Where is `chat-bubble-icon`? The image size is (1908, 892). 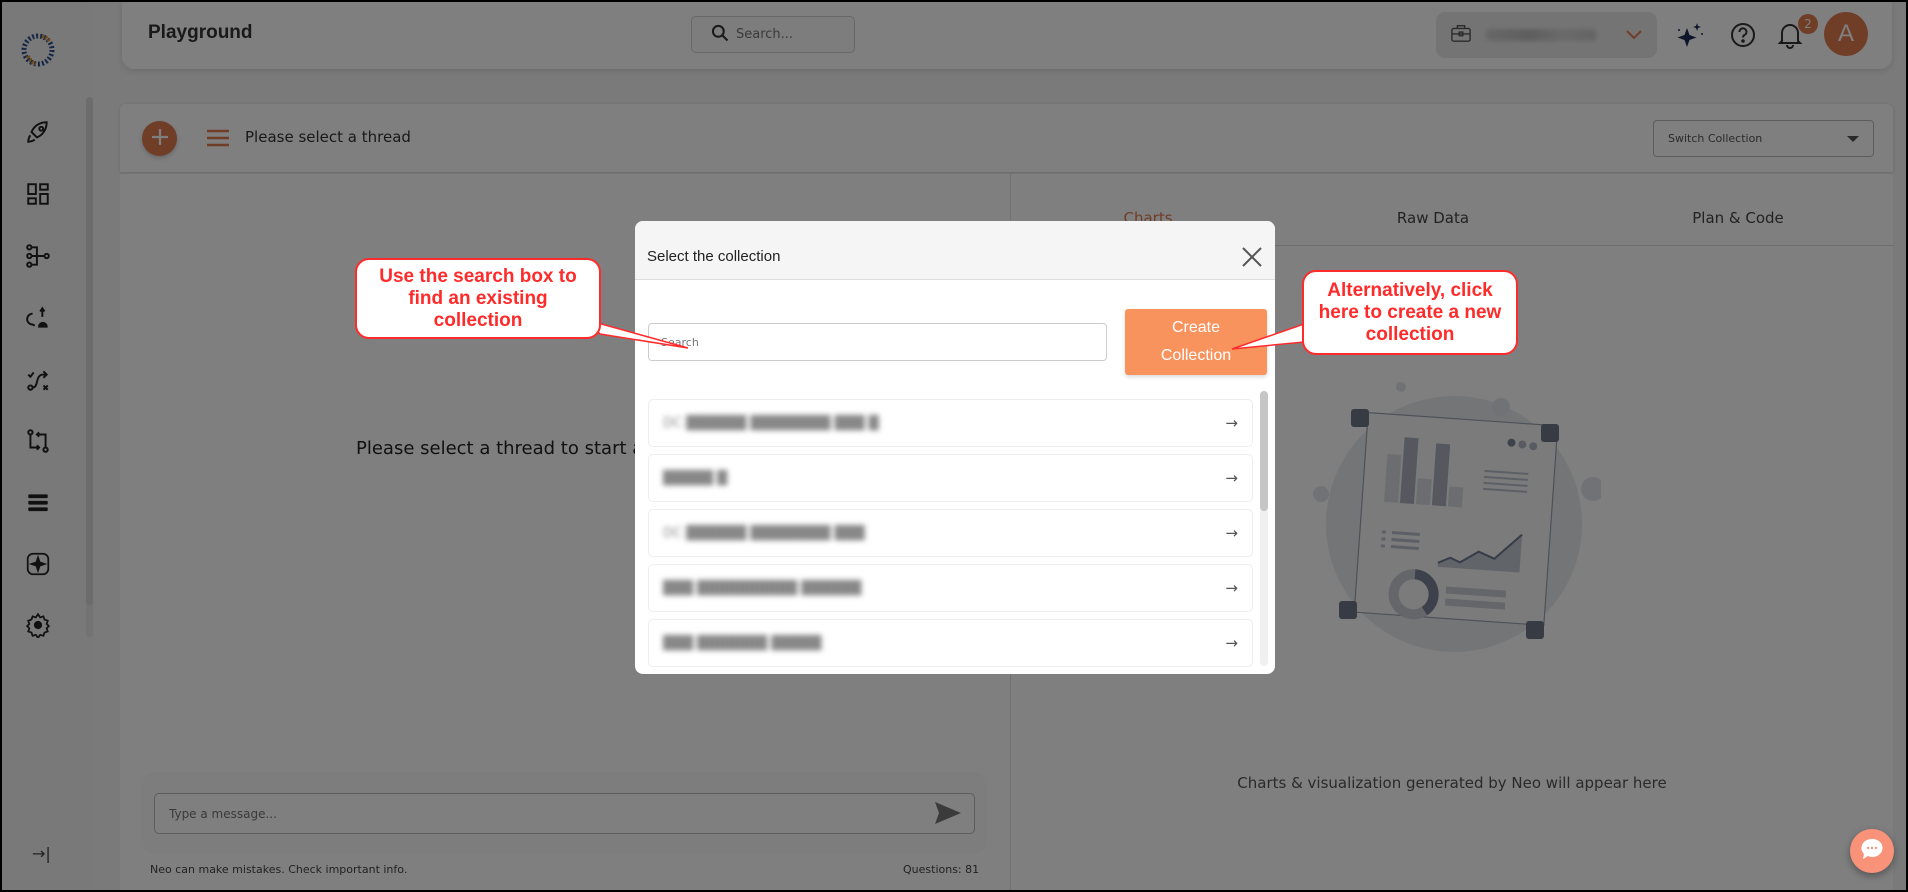
chat-bubble-icon is located at coordinates (1872, 851).